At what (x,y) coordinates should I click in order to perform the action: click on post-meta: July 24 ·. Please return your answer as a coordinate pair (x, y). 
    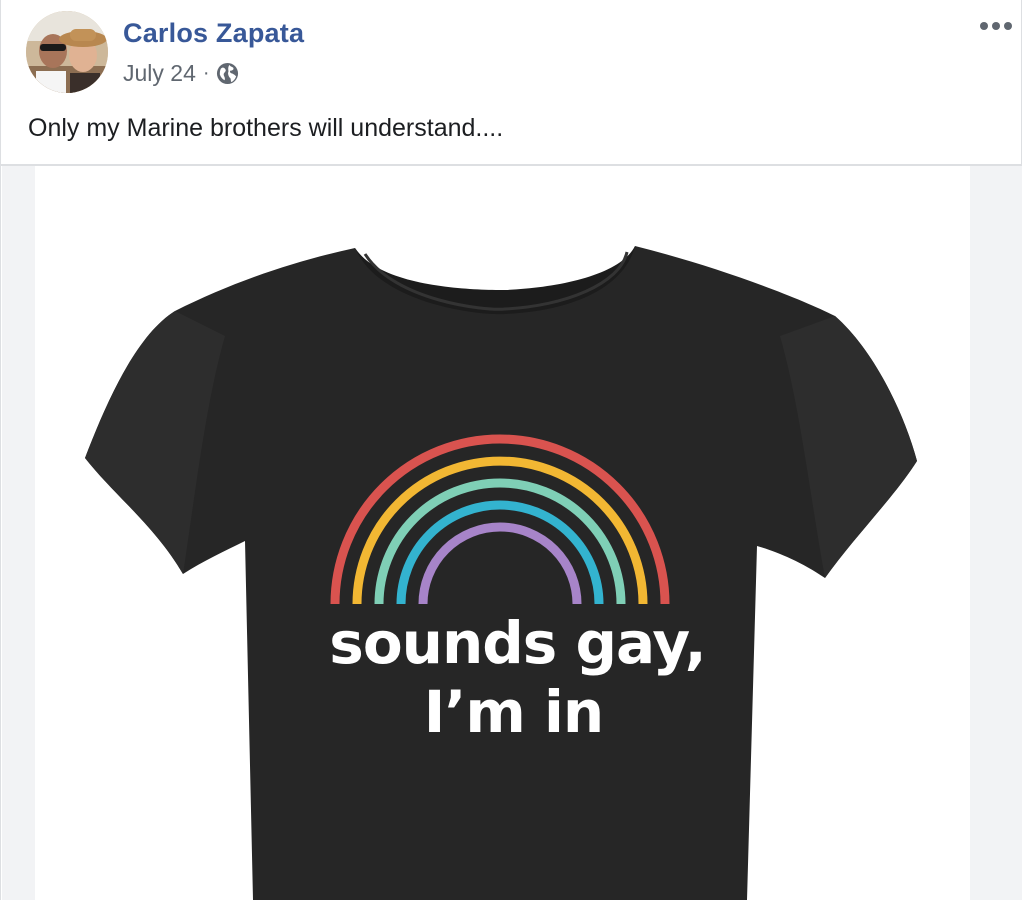
    Looking at the image, I should click on (181, 73).